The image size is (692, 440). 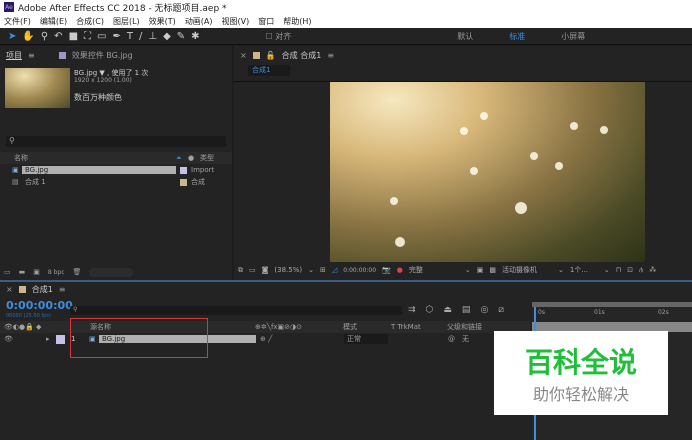 What do you see at coordinates (199, 21) in the screenshot?
I see `menu-animation: 动画(A)` at bounding box center [199, 21].